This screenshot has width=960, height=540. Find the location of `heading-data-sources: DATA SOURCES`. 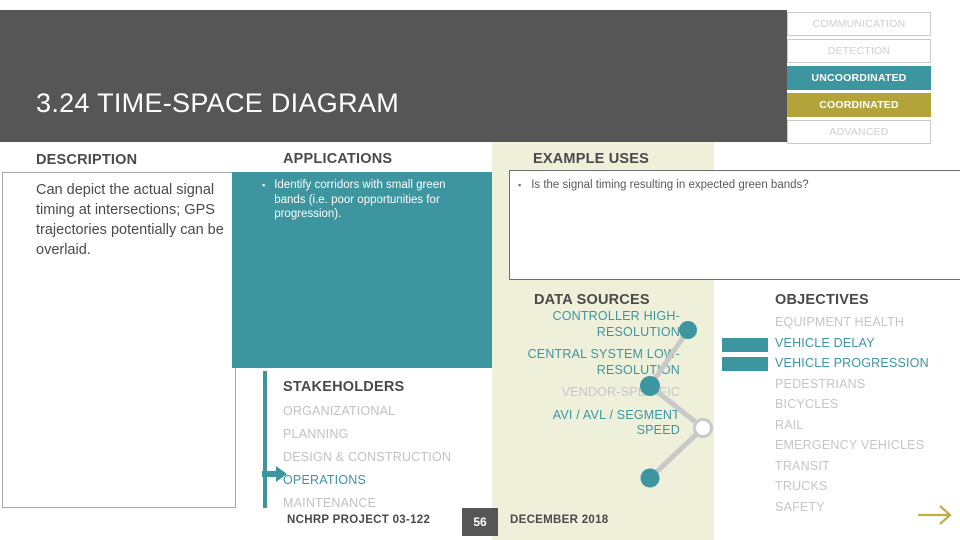

heading-data-sources: DATA SOURCES is located at coordinates (592, 300).